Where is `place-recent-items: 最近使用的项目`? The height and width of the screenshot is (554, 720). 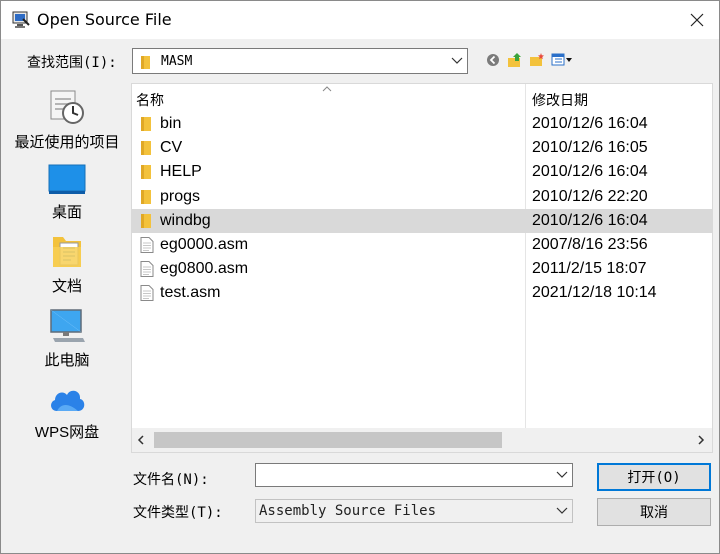
place-recent-items: 最近使用的项目 is located at coordinates (67, 119).